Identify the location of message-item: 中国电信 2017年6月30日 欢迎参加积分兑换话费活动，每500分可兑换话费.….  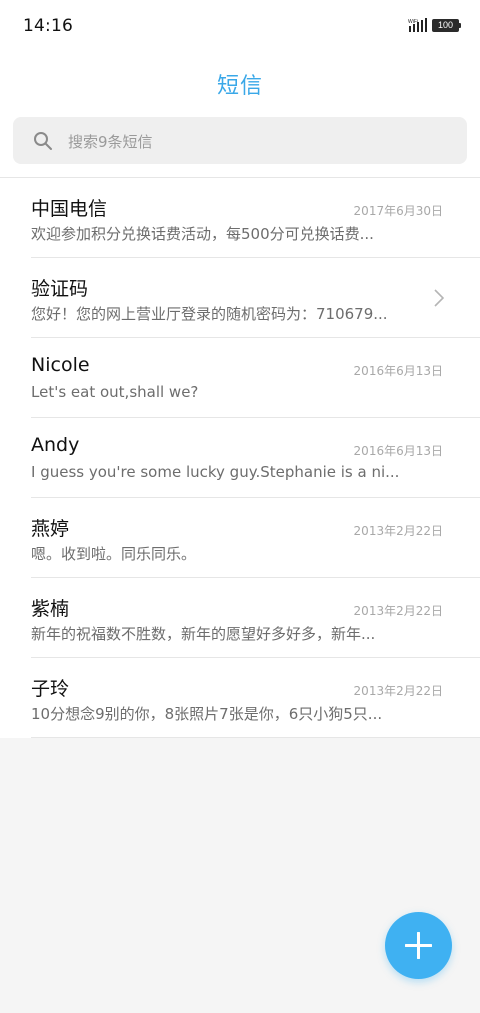
(240, 218).